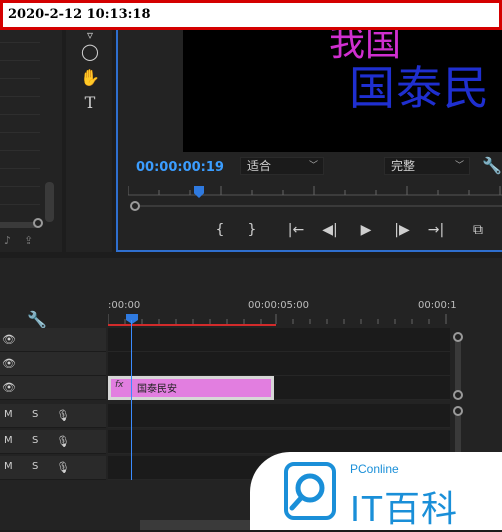  I want to click on audio-track-header-1: M S 🎙, so click(53, 416).